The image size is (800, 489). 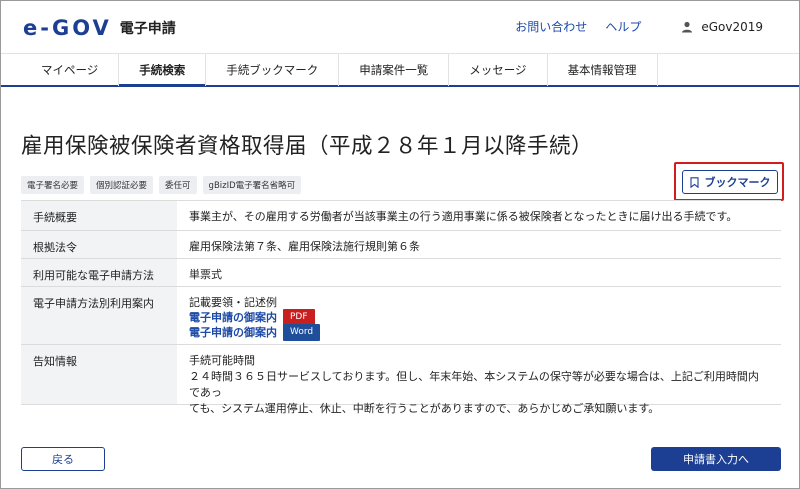 What do you see at coordinates (694, 182) in the screenshot?
I see `bookmark-icon` at bounding box center [694, 182].